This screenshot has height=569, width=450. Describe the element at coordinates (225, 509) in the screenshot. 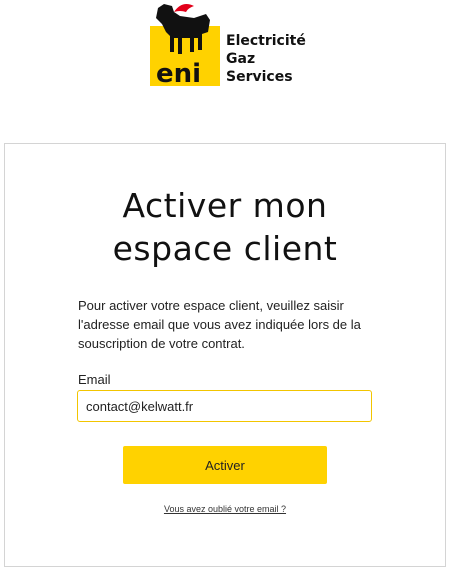

I see `forgot-email-link: Vous avez oublié votre email ?` at that location.